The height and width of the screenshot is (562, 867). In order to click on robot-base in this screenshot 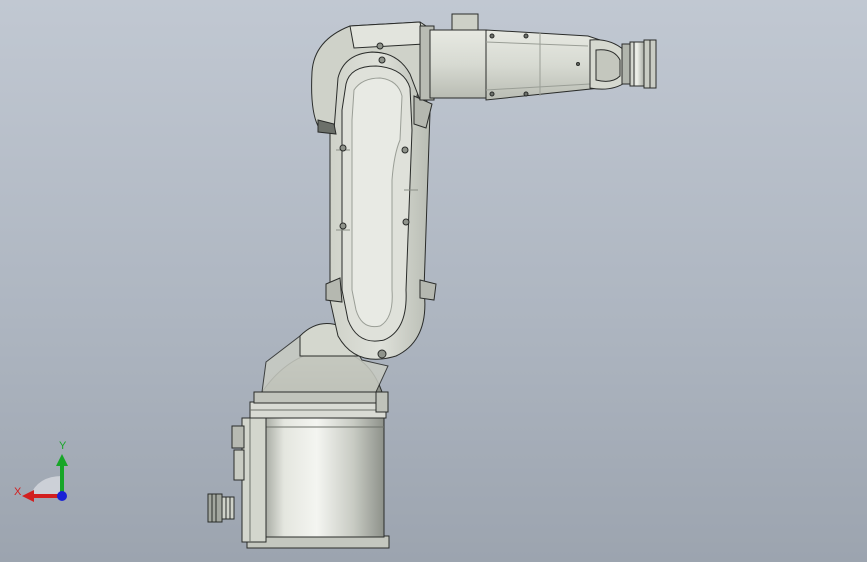, I will do `click(298, 470)`.